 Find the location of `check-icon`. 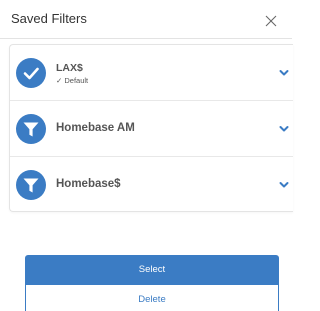

check-icon is located at coordinates (31, 73).